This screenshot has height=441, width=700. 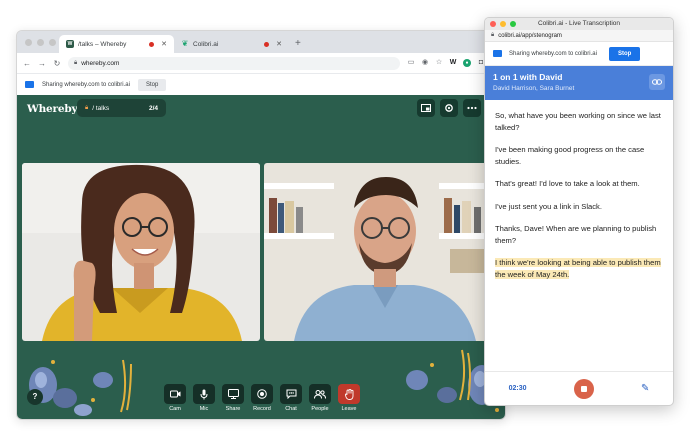 I want to click on participant-video-sara, so click(x=141, y=252).